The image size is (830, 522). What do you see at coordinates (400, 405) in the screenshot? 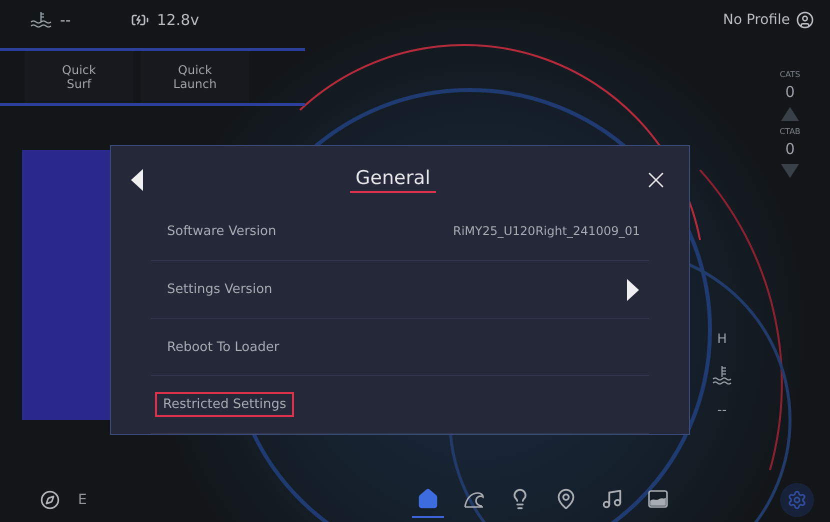
I see `settings-row: Restricted Settings` at bounding box center [400, 405].